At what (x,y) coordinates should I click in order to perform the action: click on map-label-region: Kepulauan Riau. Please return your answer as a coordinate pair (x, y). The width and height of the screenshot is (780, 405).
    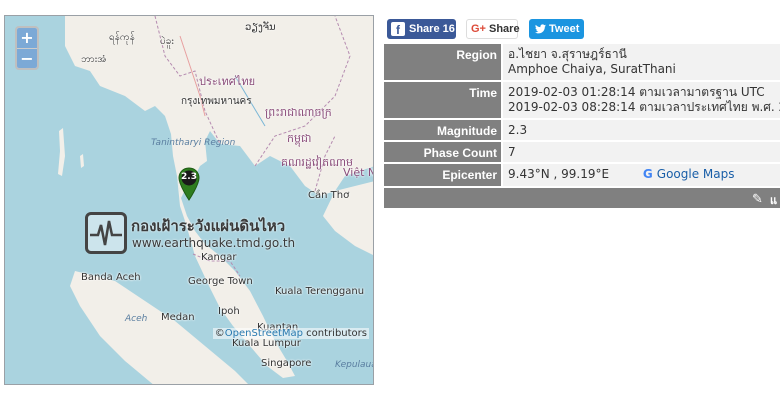
    Looking at the image, I should click on (354, 365).